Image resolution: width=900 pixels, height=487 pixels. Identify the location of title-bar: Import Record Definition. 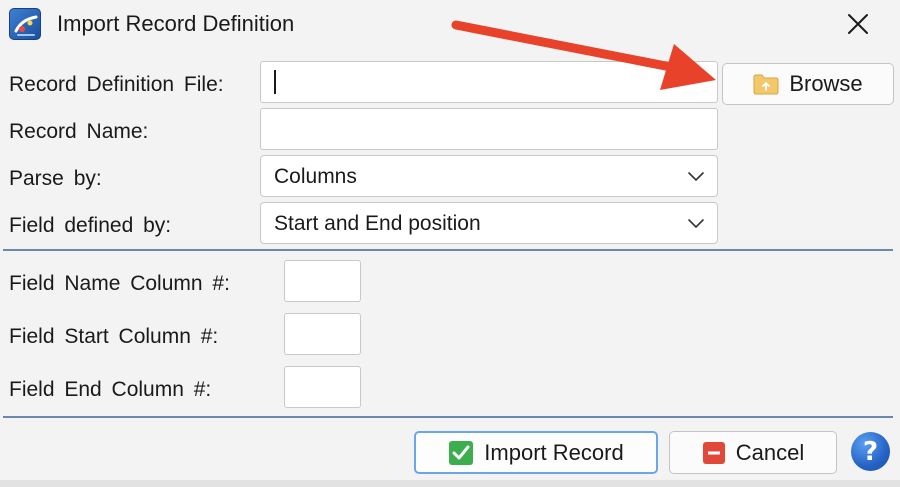
(450, 25).